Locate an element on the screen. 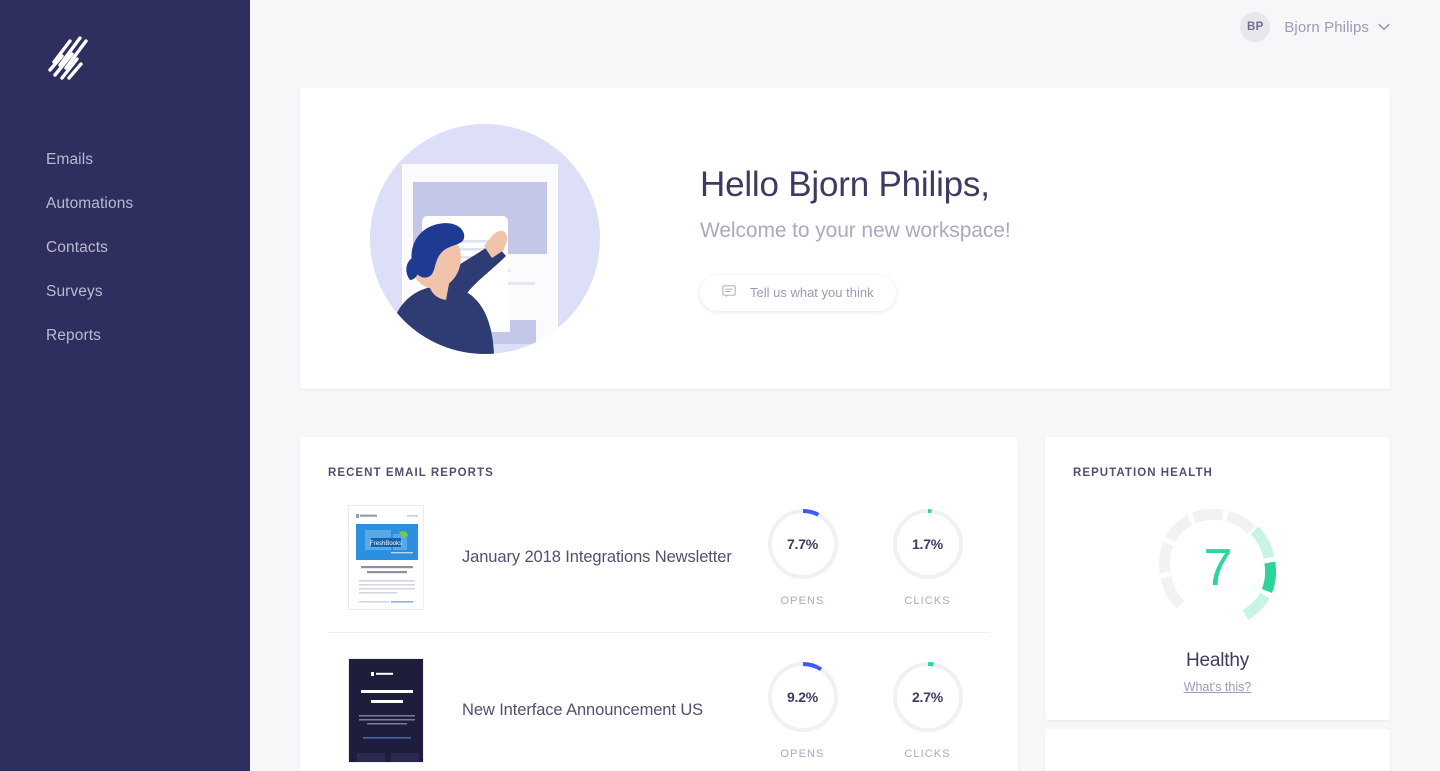 This screenshot has width=1440, height=771. metric-clicks: 1.7% CLICKS is located at coordinates (927, 557).